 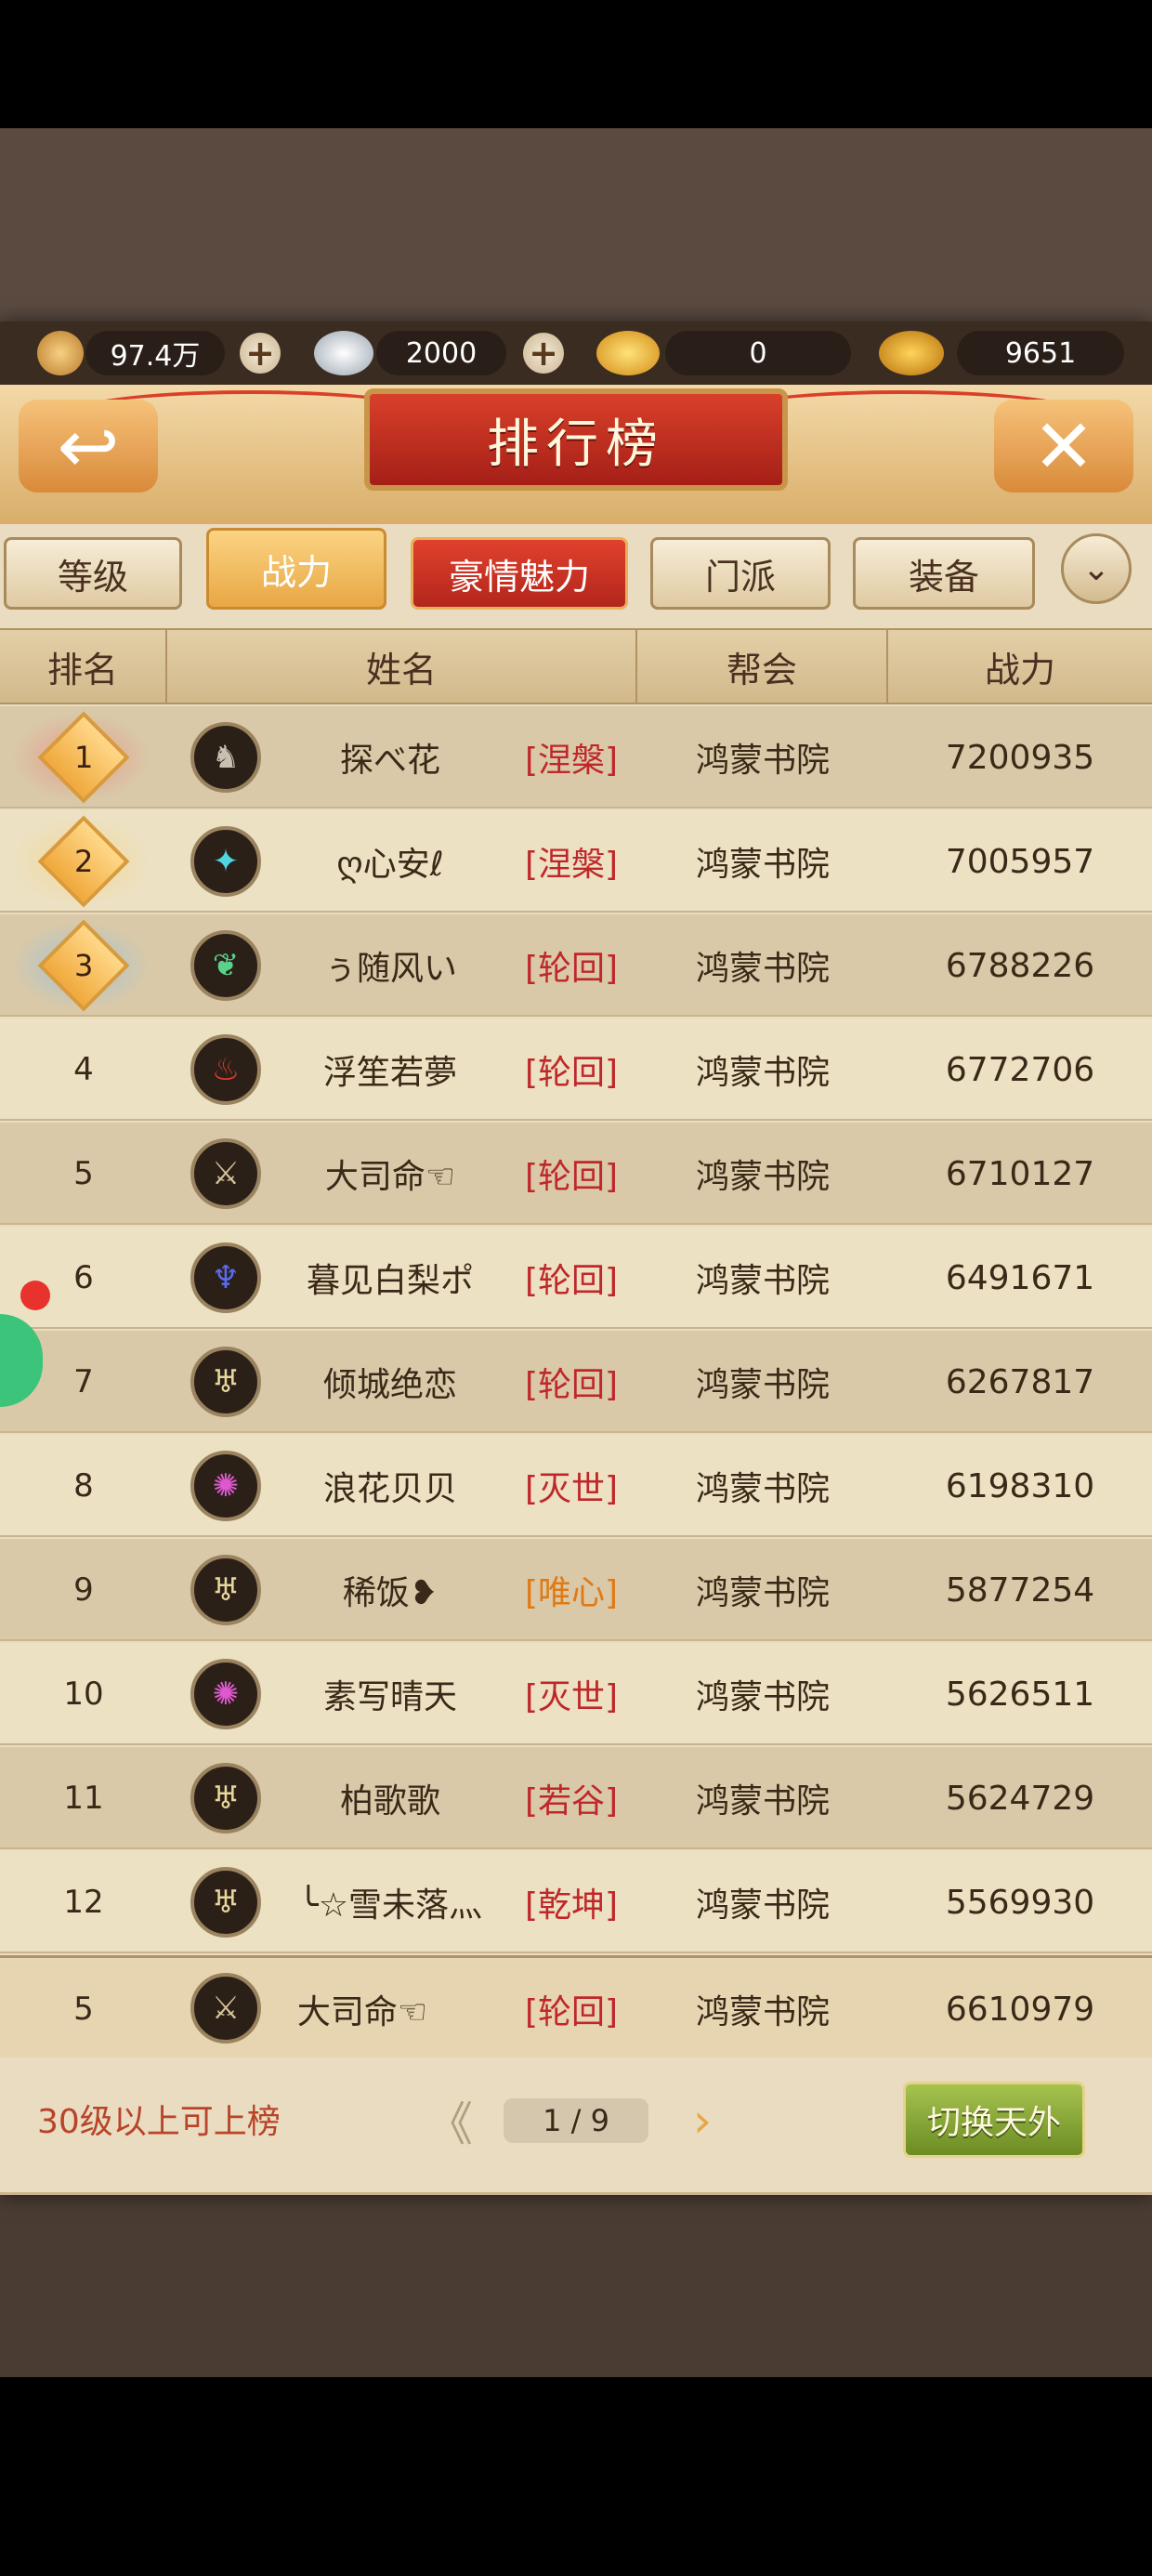 What do you see at coordinates (225, 1277) in the screenshot?
I see `trident-emblem-icon: ♆` at bounding box center [225, 1277].